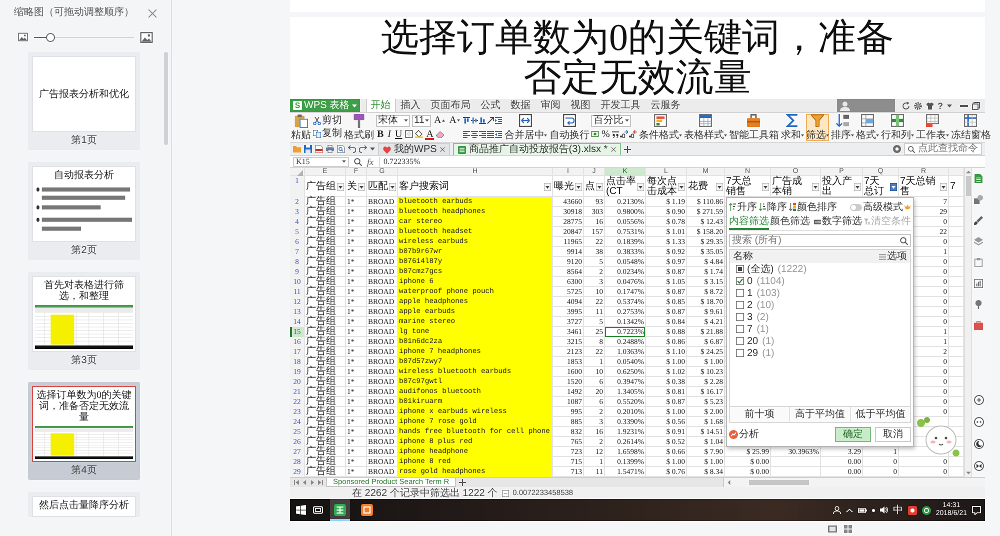 The image size is (1000, 536). What do you see at coordinates (389, 134) in the screenshot?
I see `font-style-button: I` at bounding box center [389, 134].